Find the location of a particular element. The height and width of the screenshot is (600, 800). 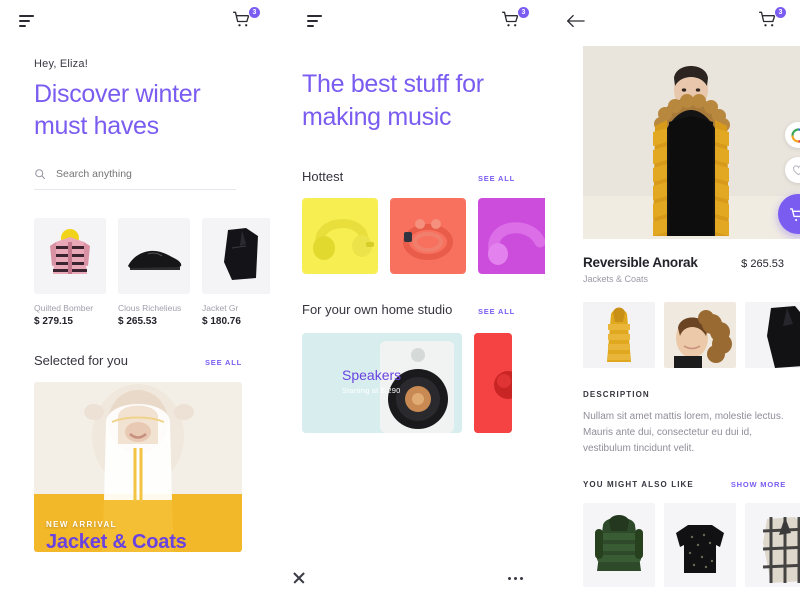

close-icon is located at coordinates (299, 578).